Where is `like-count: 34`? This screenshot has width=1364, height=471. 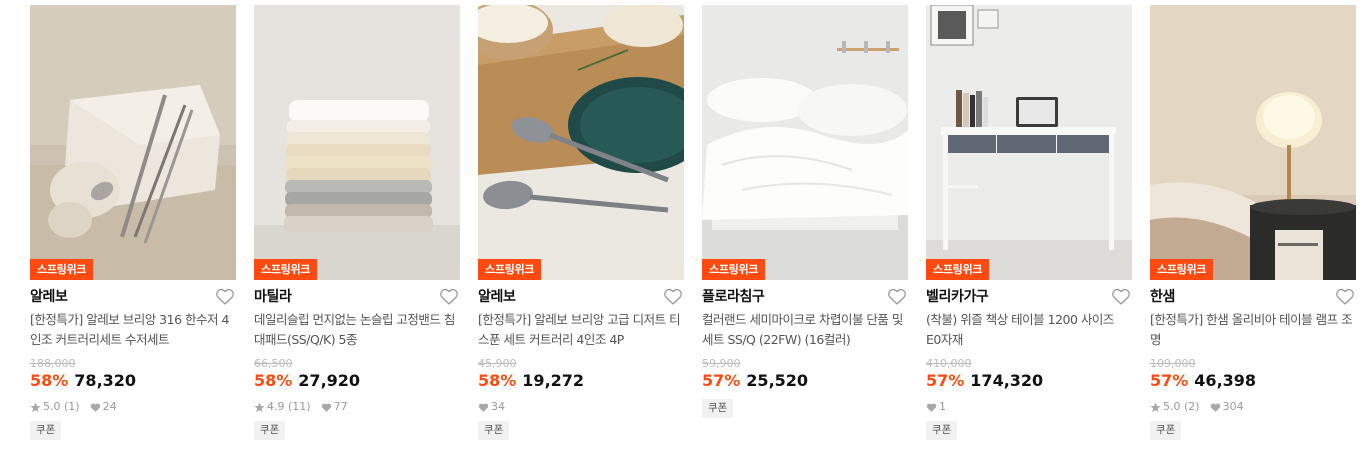 like-count: 34 is located at coordinates (498, 406).